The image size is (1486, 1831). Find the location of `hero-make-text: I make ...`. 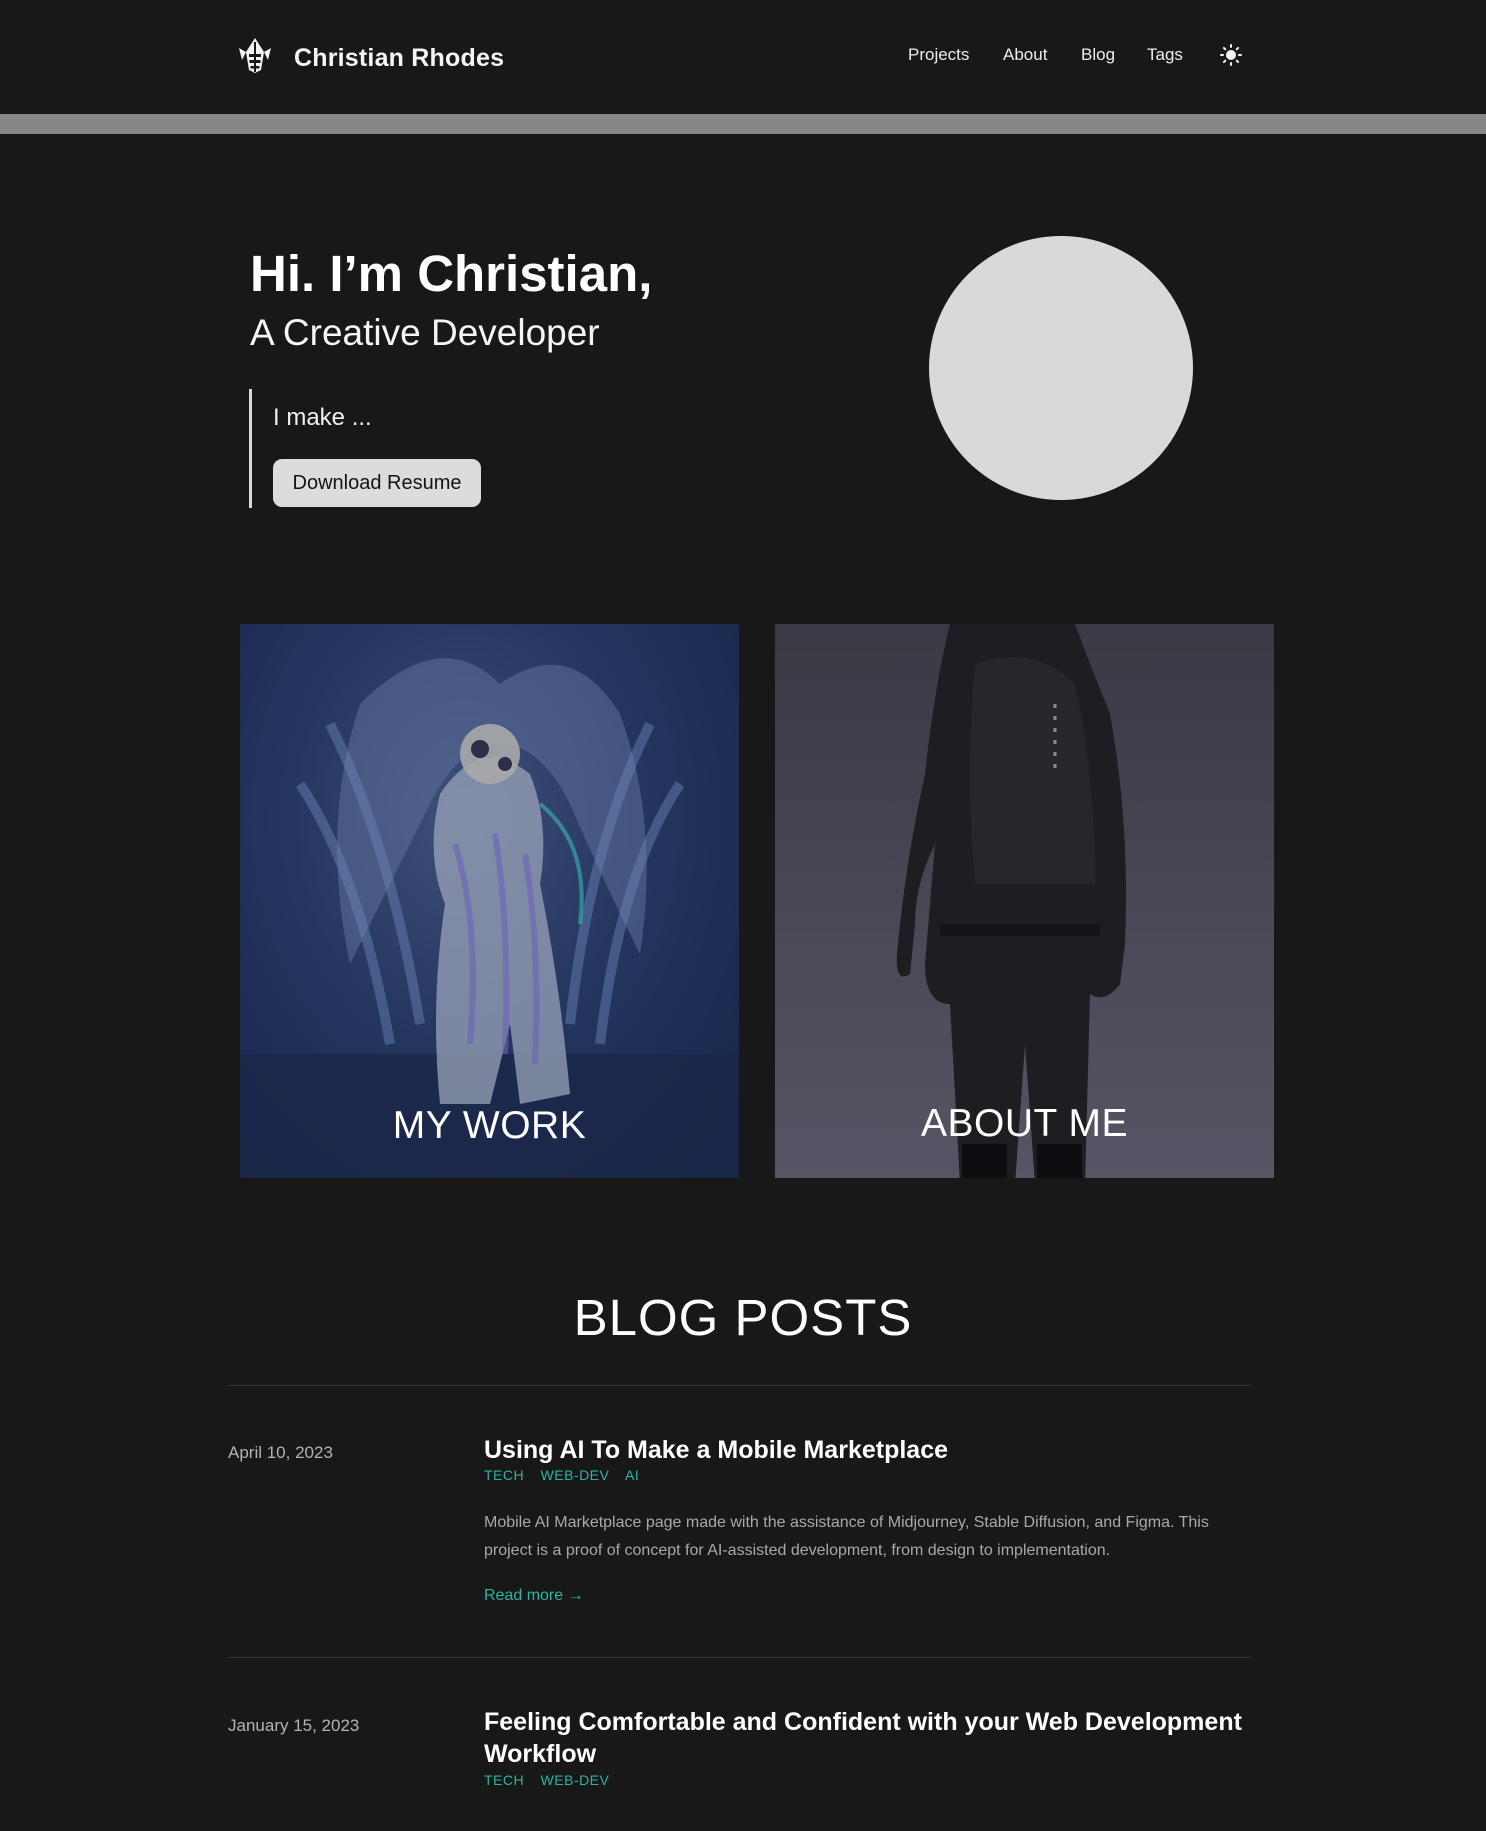

hero-make-text: I make ... is located at coordinates (322, 417).